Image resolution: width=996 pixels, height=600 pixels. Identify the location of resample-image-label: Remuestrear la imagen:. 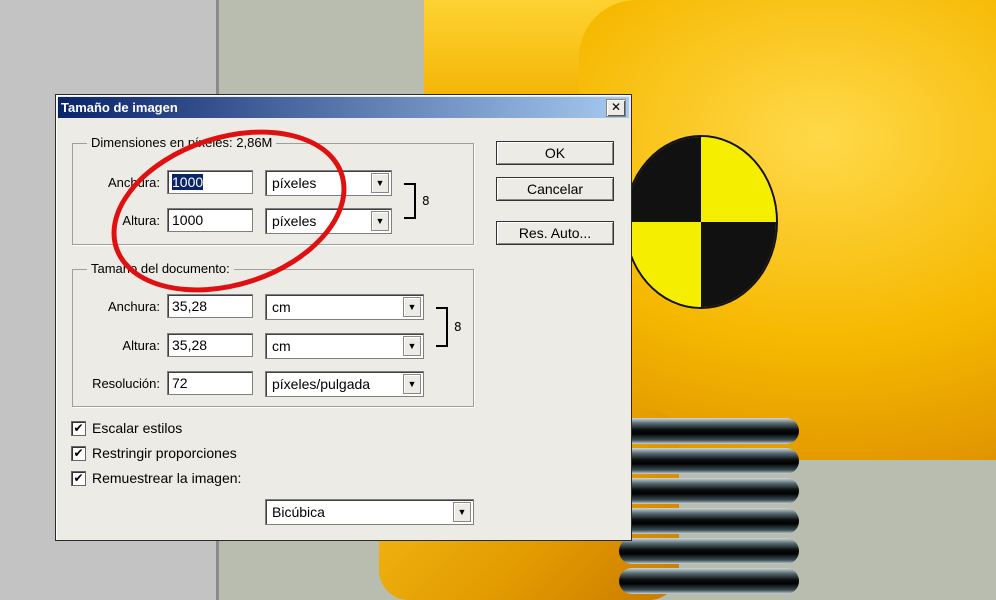
(167, 478).